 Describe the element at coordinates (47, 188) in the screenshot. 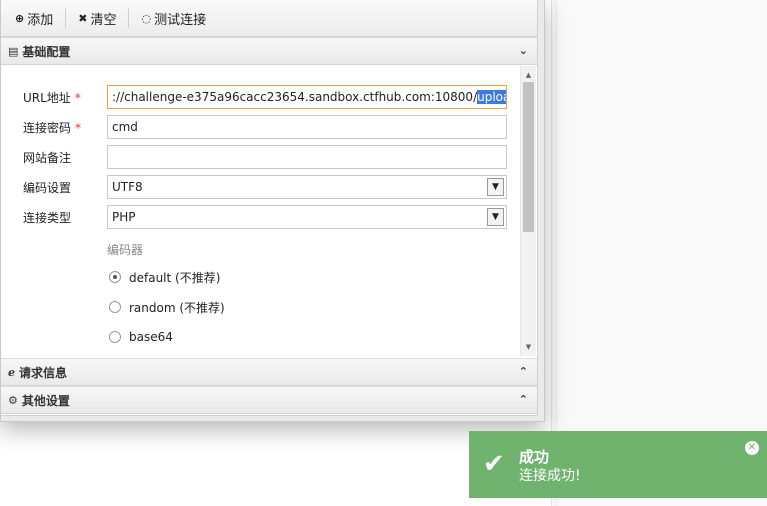

I see `encoding-label: 编码设置` at that location.